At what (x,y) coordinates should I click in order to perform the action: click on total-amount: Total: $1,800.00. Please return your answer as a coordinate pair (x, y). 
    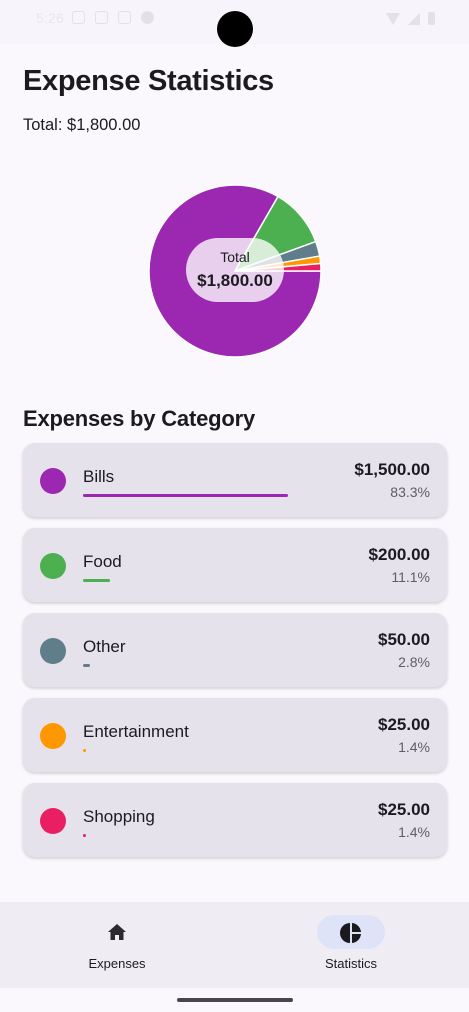
    Looking at the image, I should click on (82, 125).